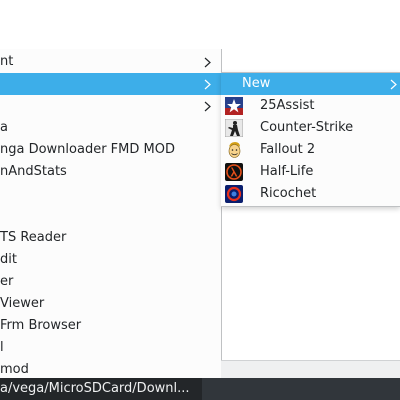 The width and height of the screenshot is (400, 400). What do you see at coordinates (8, 259) in the screenshot?
I see `menu-item-label: dit` at bounding box center [8, 259].